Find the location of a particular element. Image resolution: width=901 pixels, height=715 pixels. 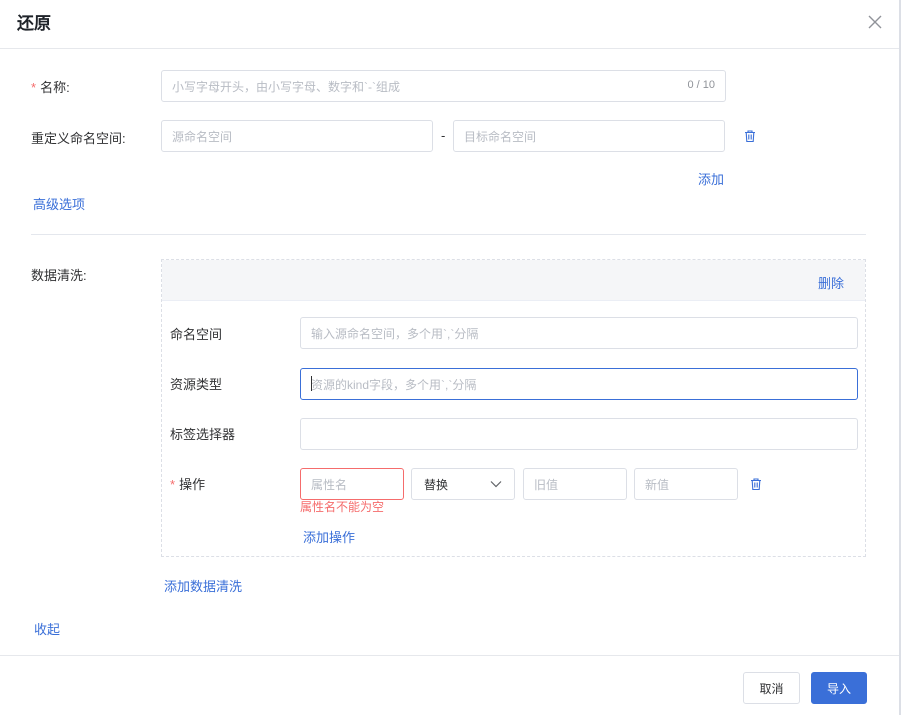

advanced-options-link: 高级选项 is located at coordinates (59, 203).